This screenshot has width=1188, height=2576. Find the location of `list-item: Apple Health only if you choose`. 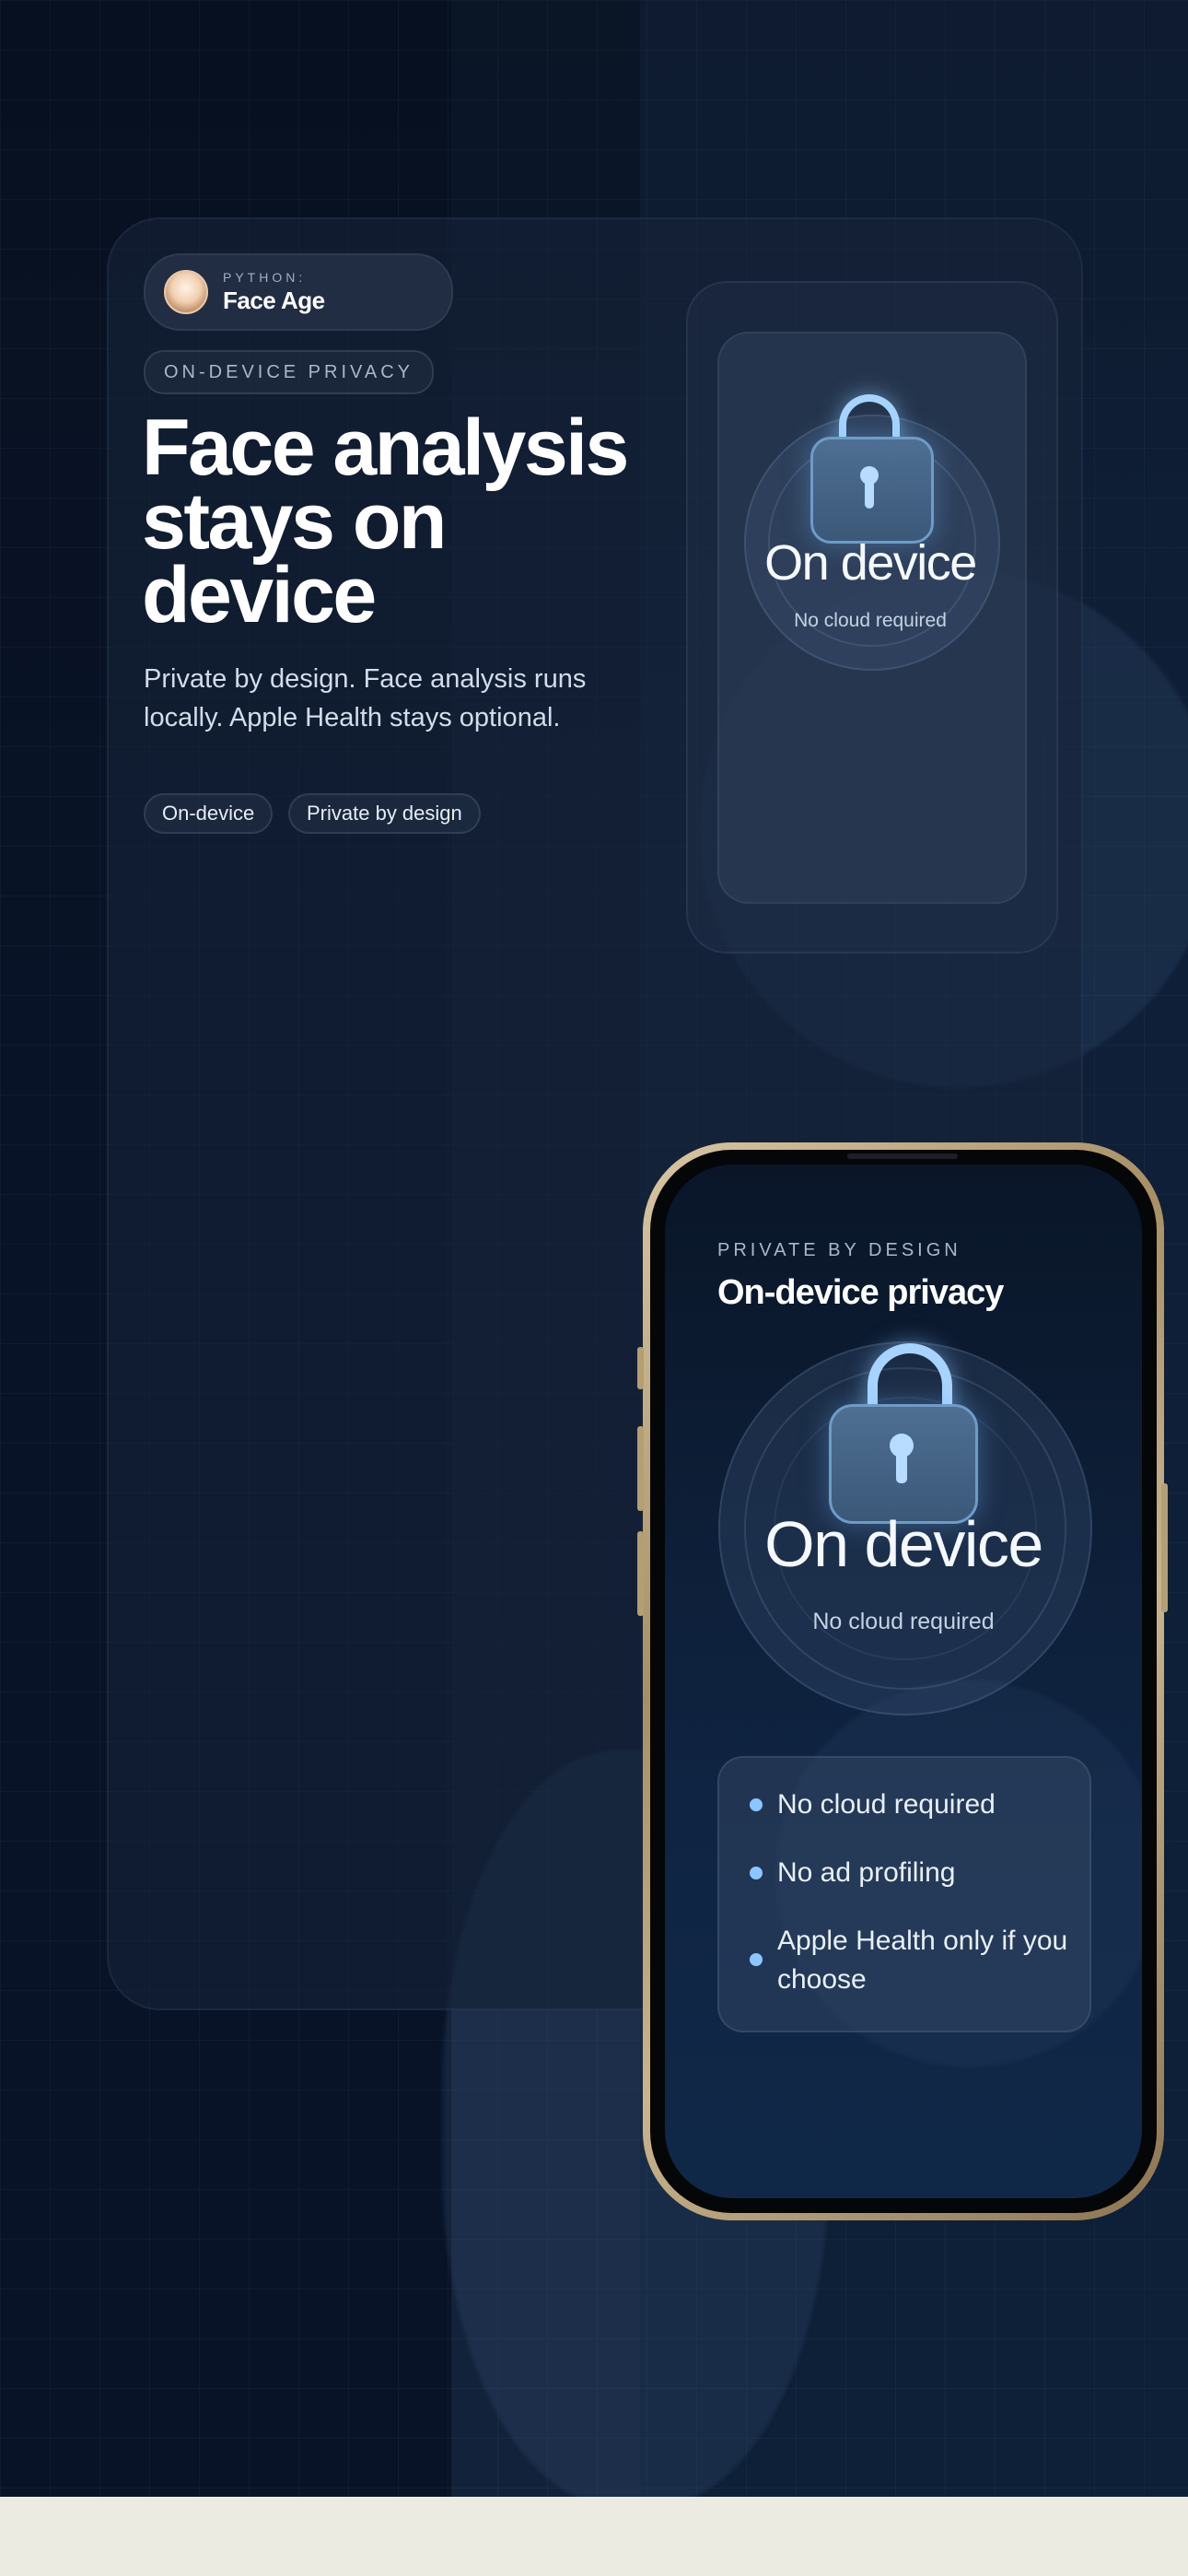

list-item: Apple Health only if you choose is located at coordinates (894, 1960).